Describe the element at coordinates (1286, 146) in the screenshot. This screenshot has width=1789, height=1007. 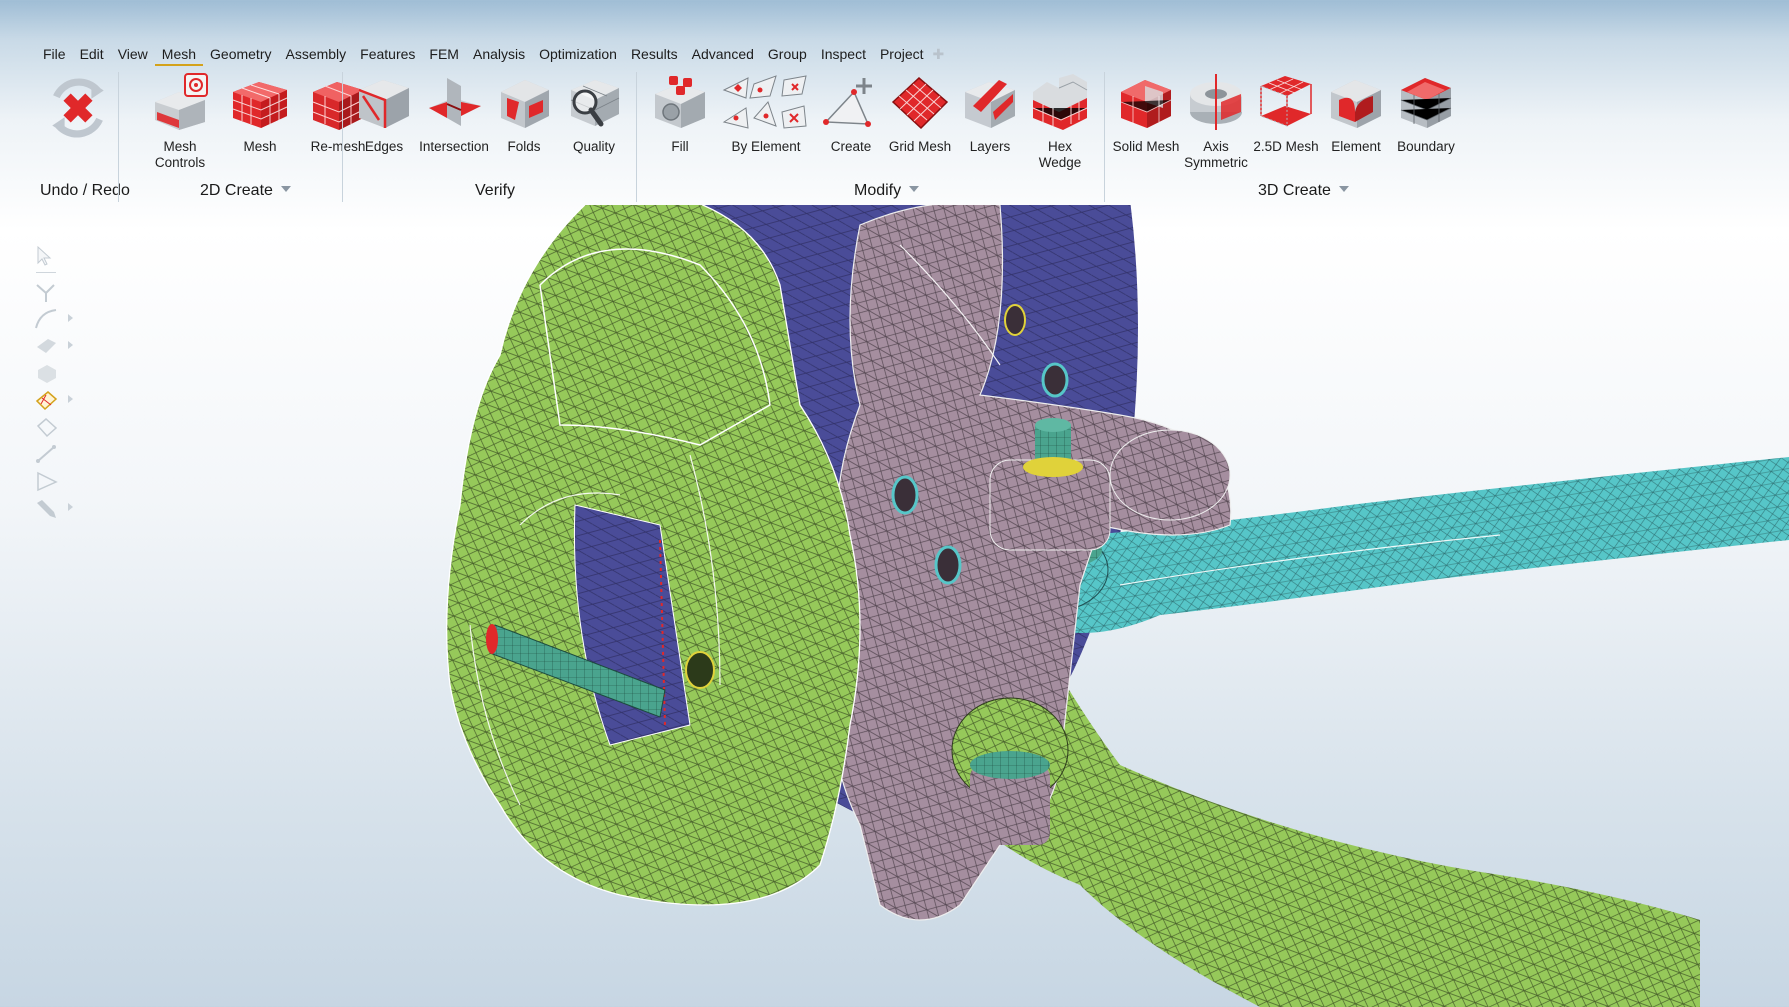
I see `tool-label: 2.5D Mesh` at that location.